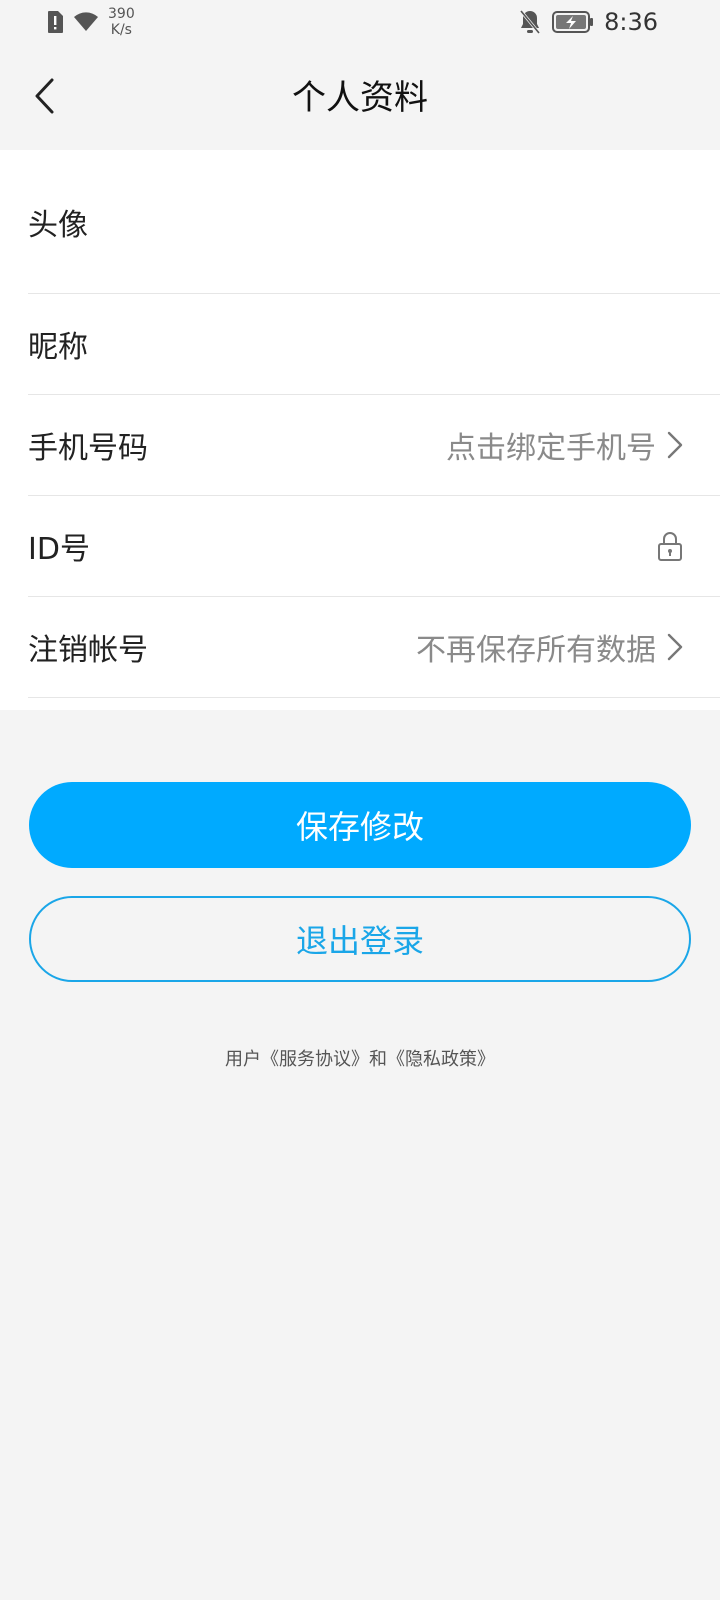  I want to click on battery-charging-icon, so click(573, 22).